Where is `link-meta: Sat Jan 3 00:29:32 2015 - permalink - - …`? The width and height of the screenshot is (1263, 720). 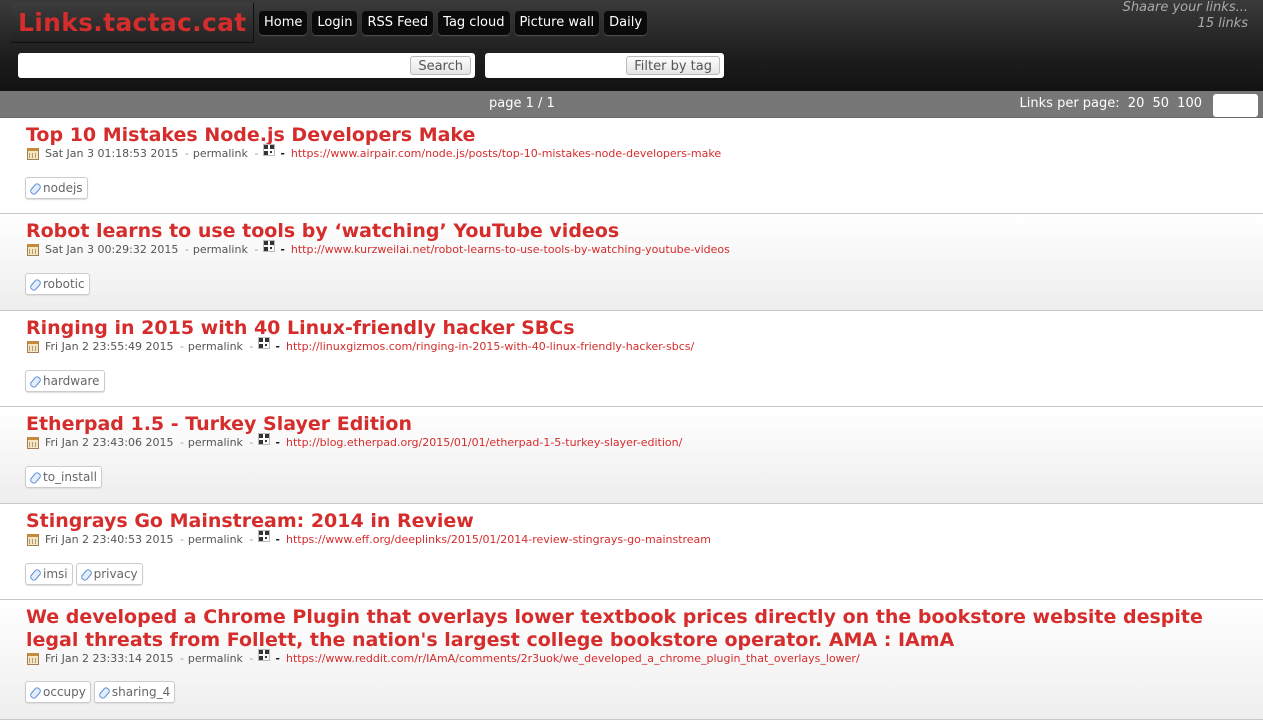 link-meta: Sat Jan 3 00:29:32 2015 - permalink - - … is located at coordinates (378, 249).